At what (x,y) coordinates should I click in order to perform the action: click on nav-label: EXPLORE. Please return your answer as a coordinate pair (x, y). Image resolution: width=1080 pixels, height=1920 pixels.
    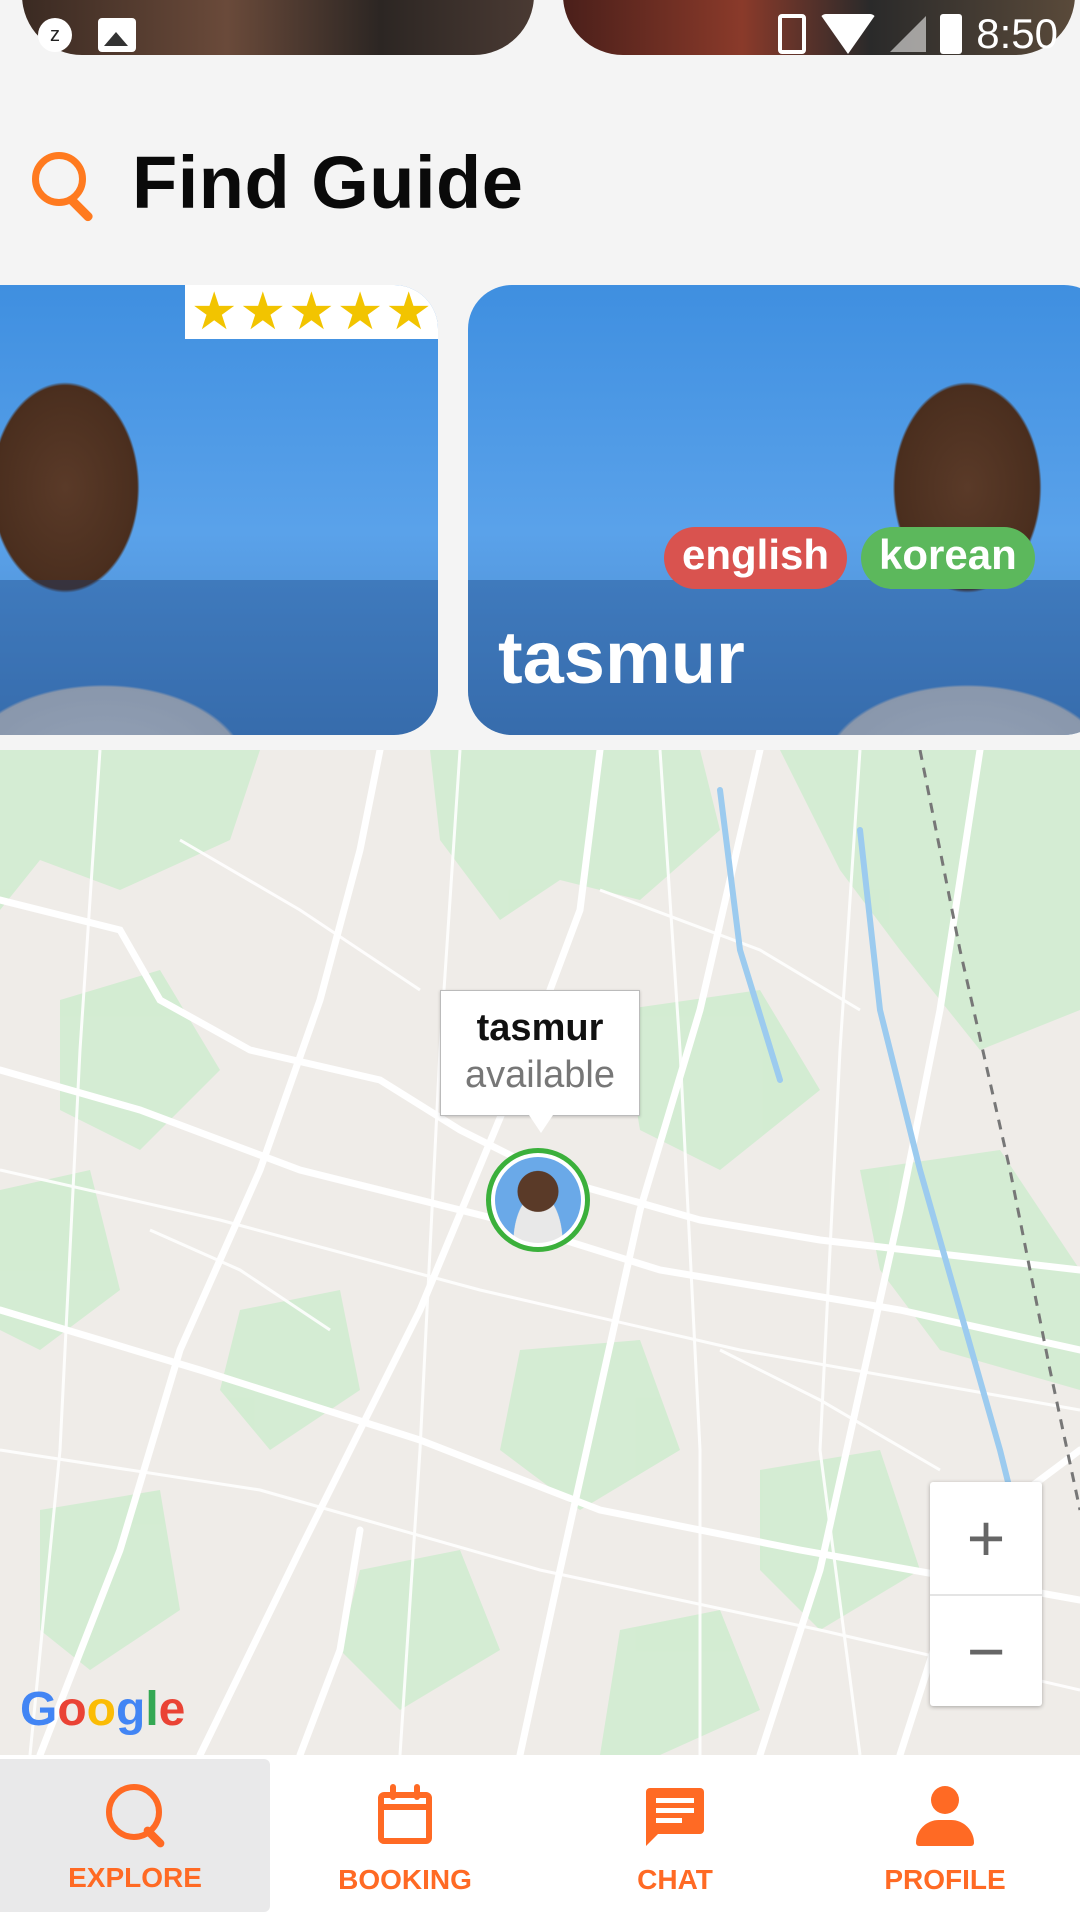
    Looking at the image, I should click on (135, 1877).